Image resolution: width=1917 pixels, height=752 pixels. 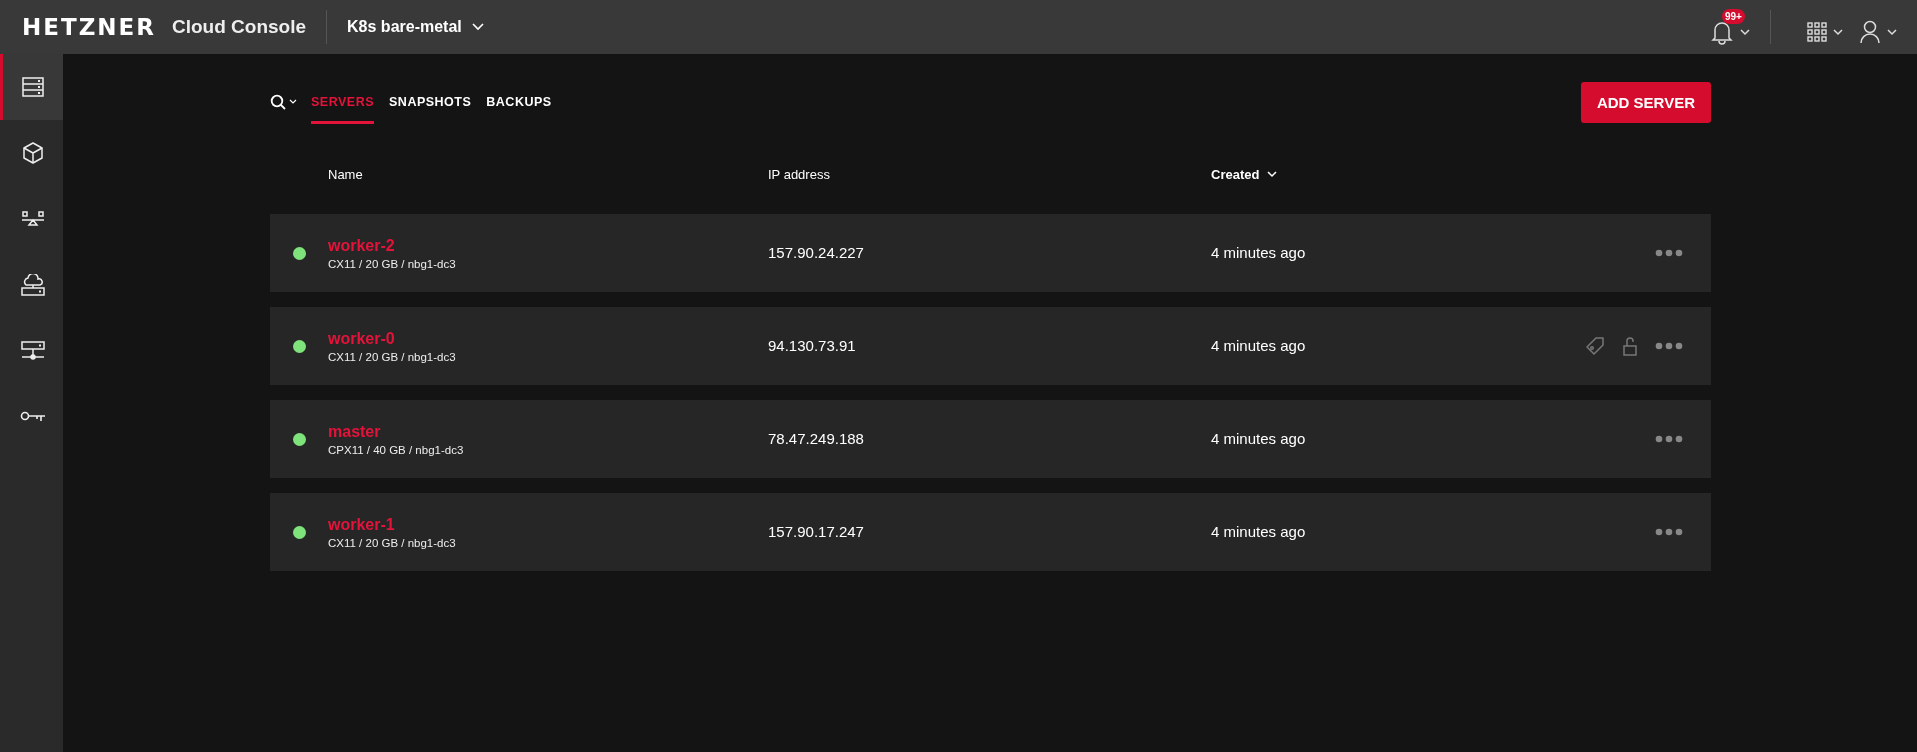 I want to click on ip-address: 157.90.24.227, so click(x=816, y=252).